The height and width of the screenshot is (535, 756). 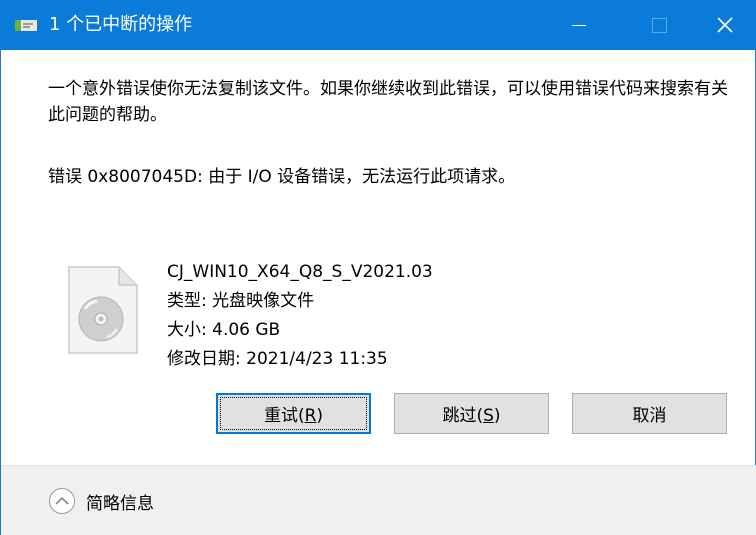 I want to click on cancel-button: 取消, so click(x=649, y=413).